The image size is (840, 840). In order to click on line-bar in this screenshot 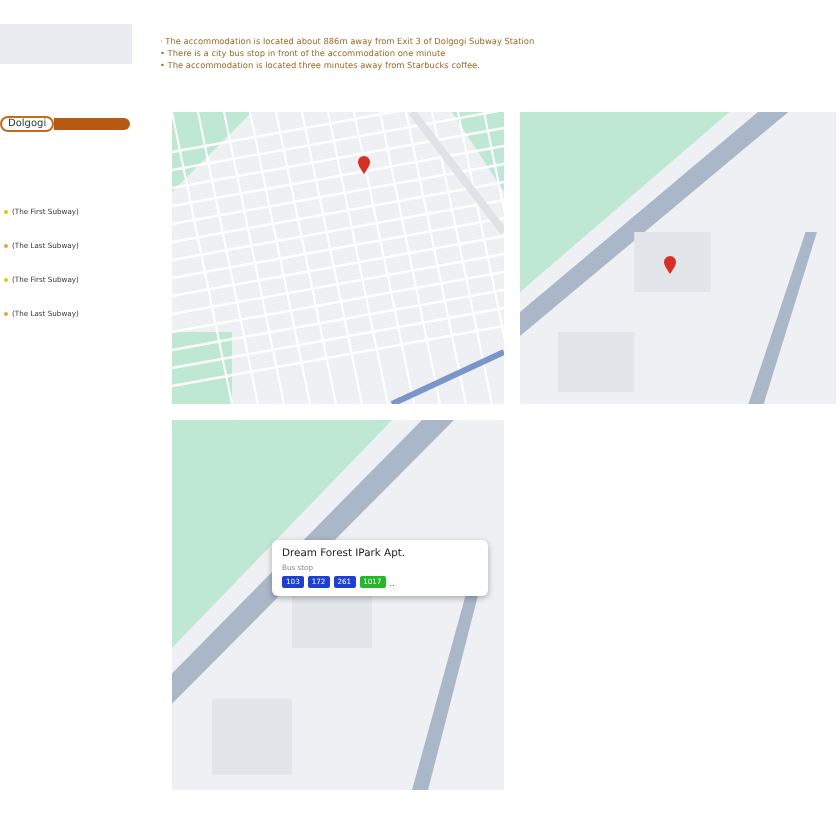, I will do `click(92, 124)`.